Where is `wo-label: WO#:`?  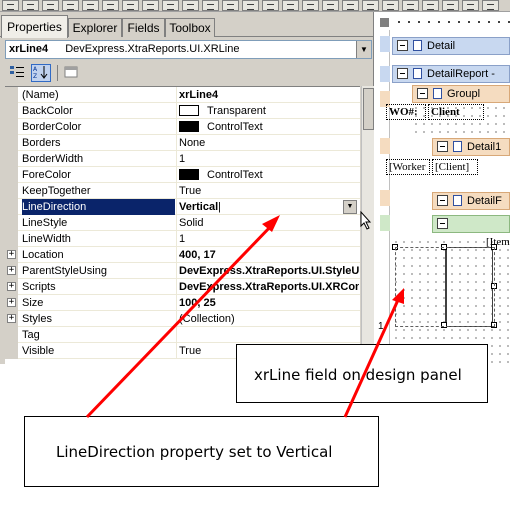
wo-label: WO#: is located at coordinates (406, 112).